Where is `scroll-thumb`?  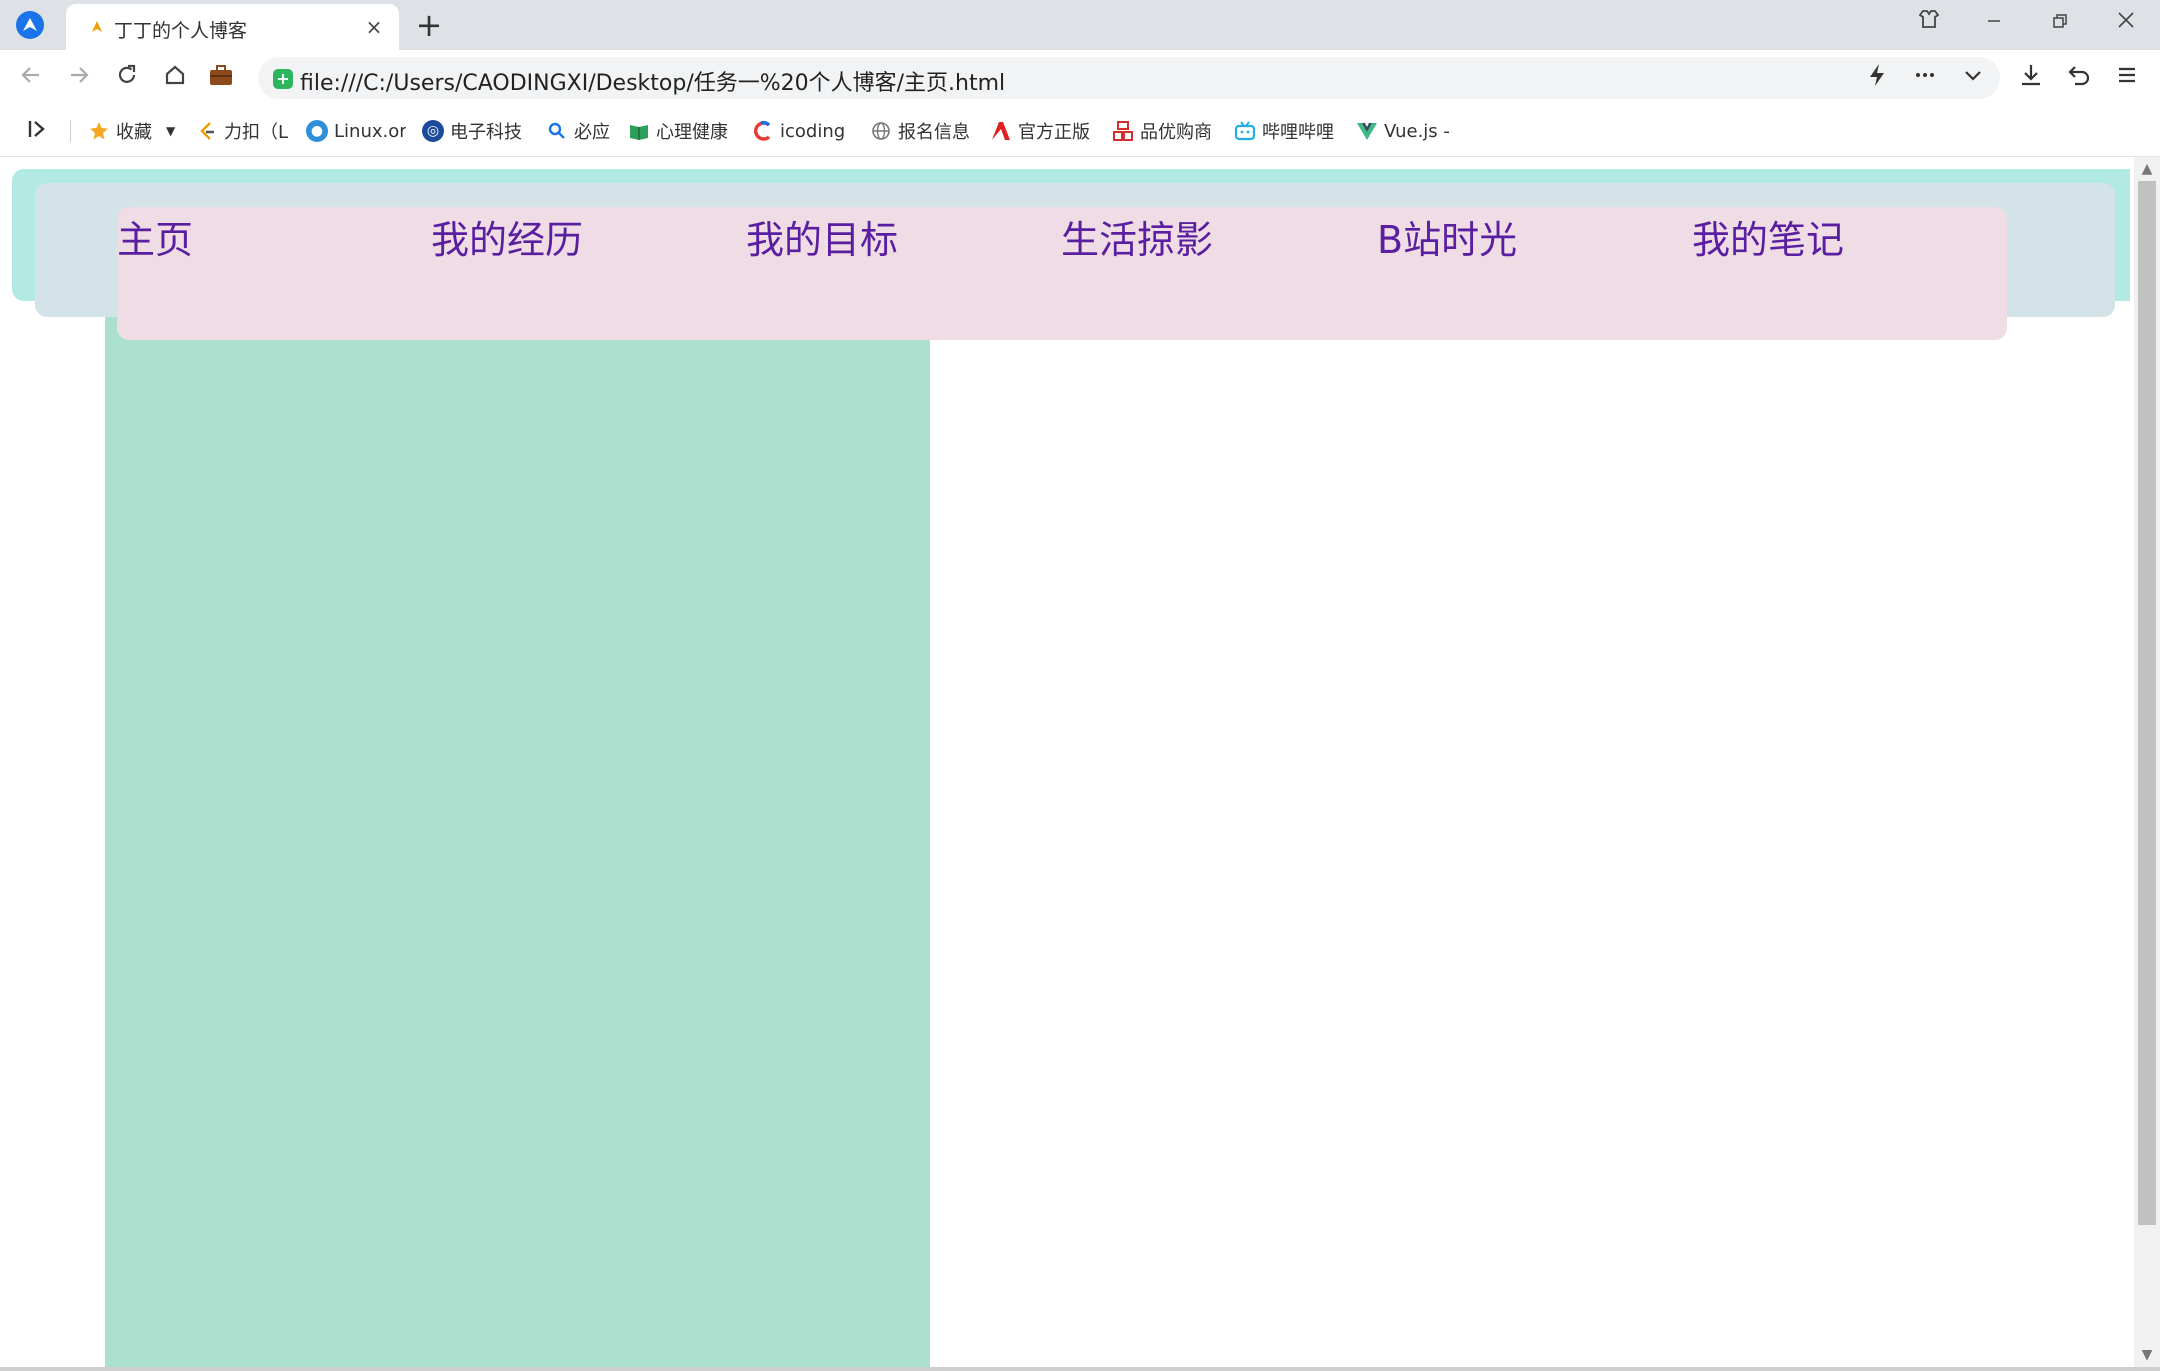
scroll-thumb is located at coordinates (2147, 703).